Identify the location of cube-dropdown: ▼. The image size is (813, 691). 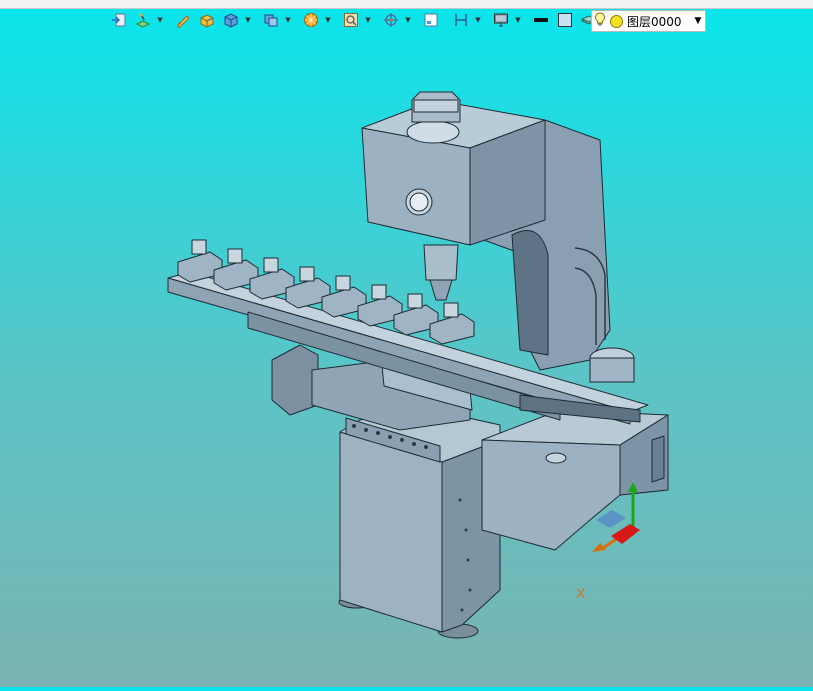
(248, 20).